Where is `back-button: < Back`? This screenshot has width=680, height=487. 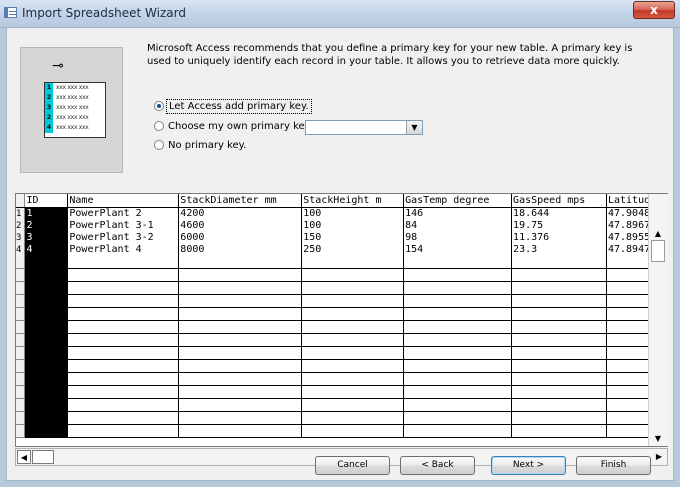 back-button: < Back is located at coordinates (437, 465).